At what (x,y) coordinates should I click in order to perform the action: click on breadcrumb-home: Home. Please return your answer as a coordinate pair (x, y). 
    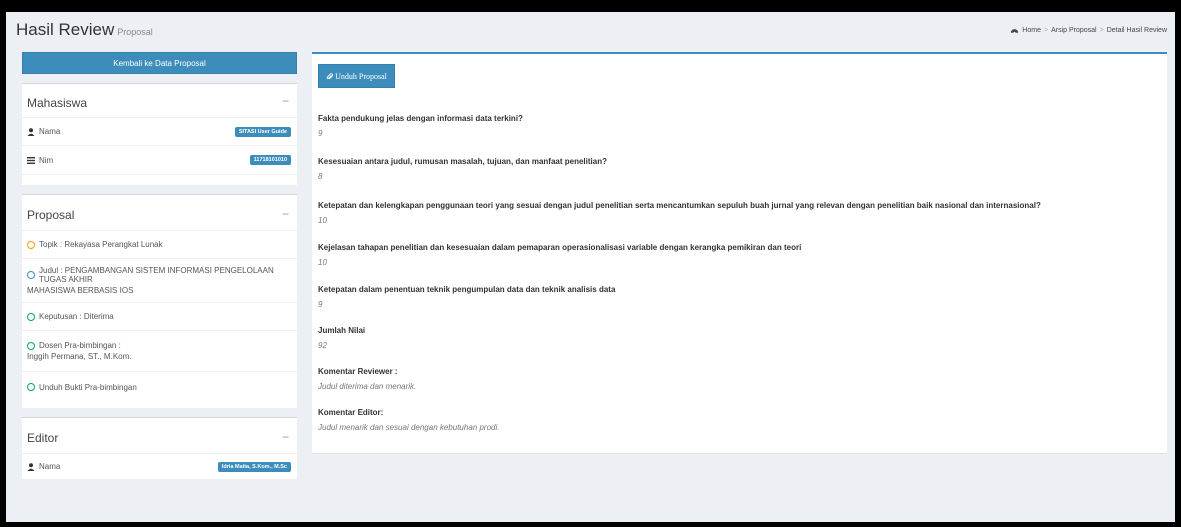
    Looking at the image, I should click on (1031, 30).